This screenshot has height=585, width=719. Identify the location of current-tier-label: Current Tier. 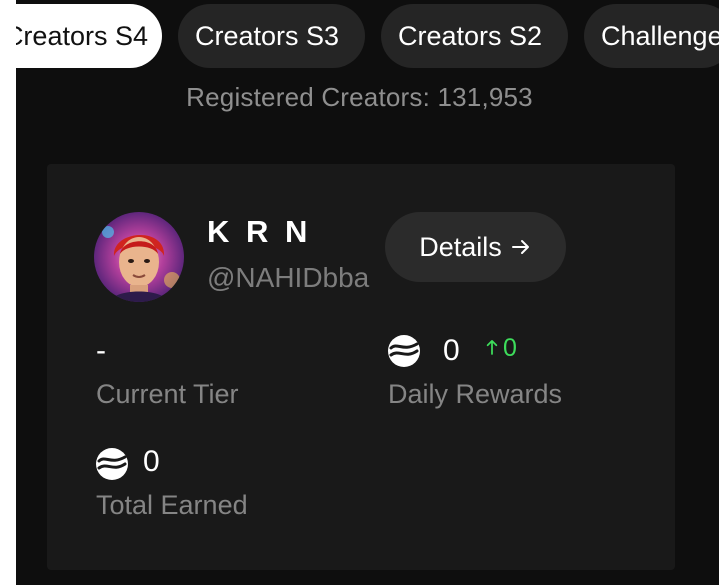
(167, 394).